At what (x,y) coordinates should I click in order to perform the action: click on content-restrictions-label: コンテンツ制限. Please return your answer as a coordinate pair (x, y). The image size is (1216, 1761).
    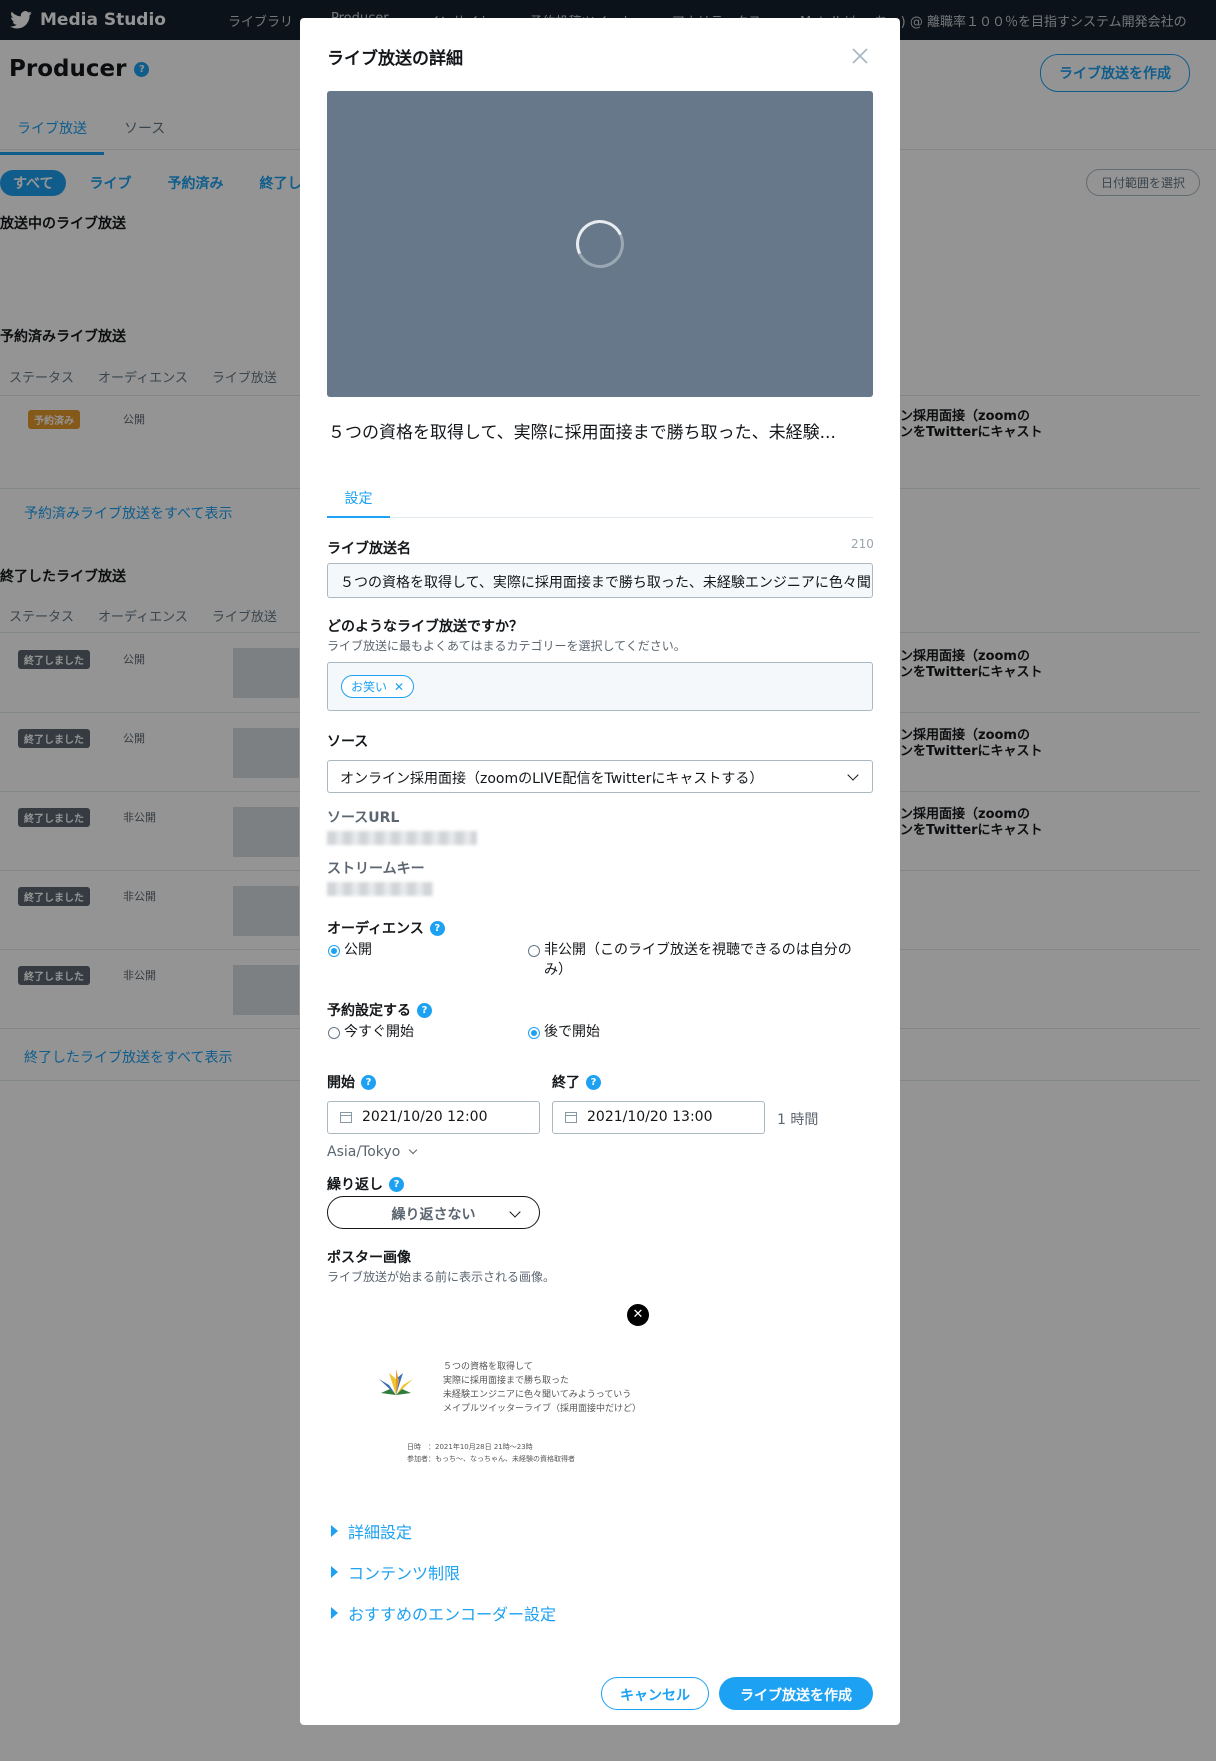
    Looking at the image, I should click on (404, 1573).